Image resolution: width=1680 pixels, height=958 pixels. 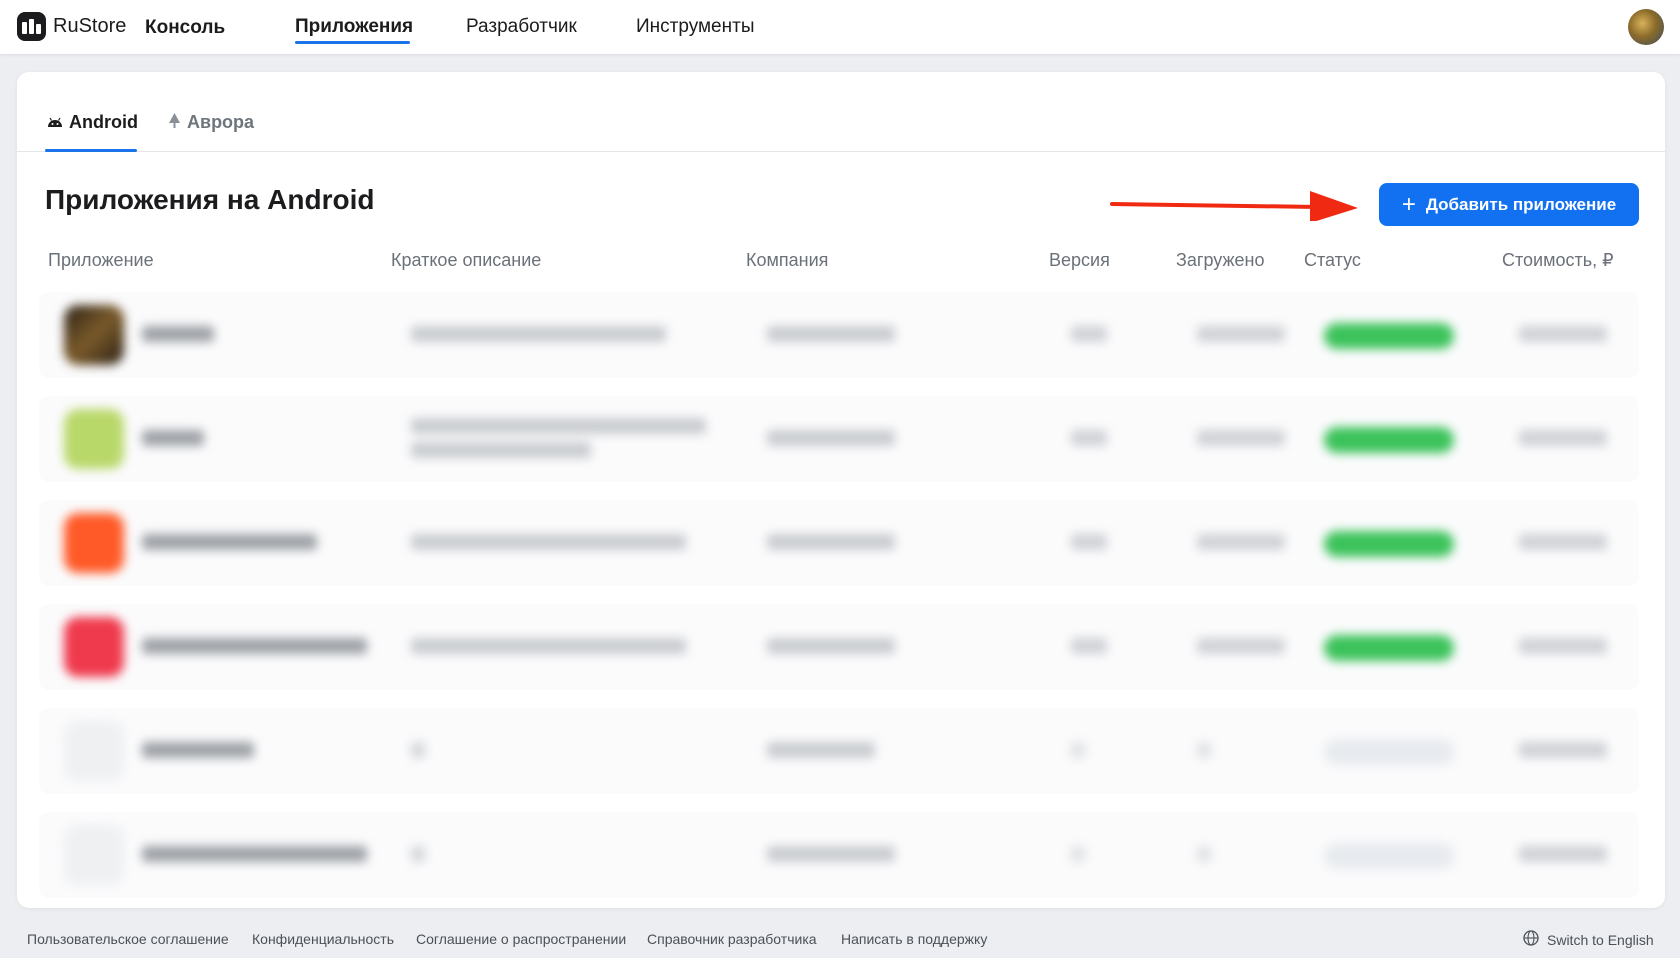 What do you see at coordinates (354, 27) in the screenshot?
I see `nav-applications: Приложения` at bounding box center [354, 27].